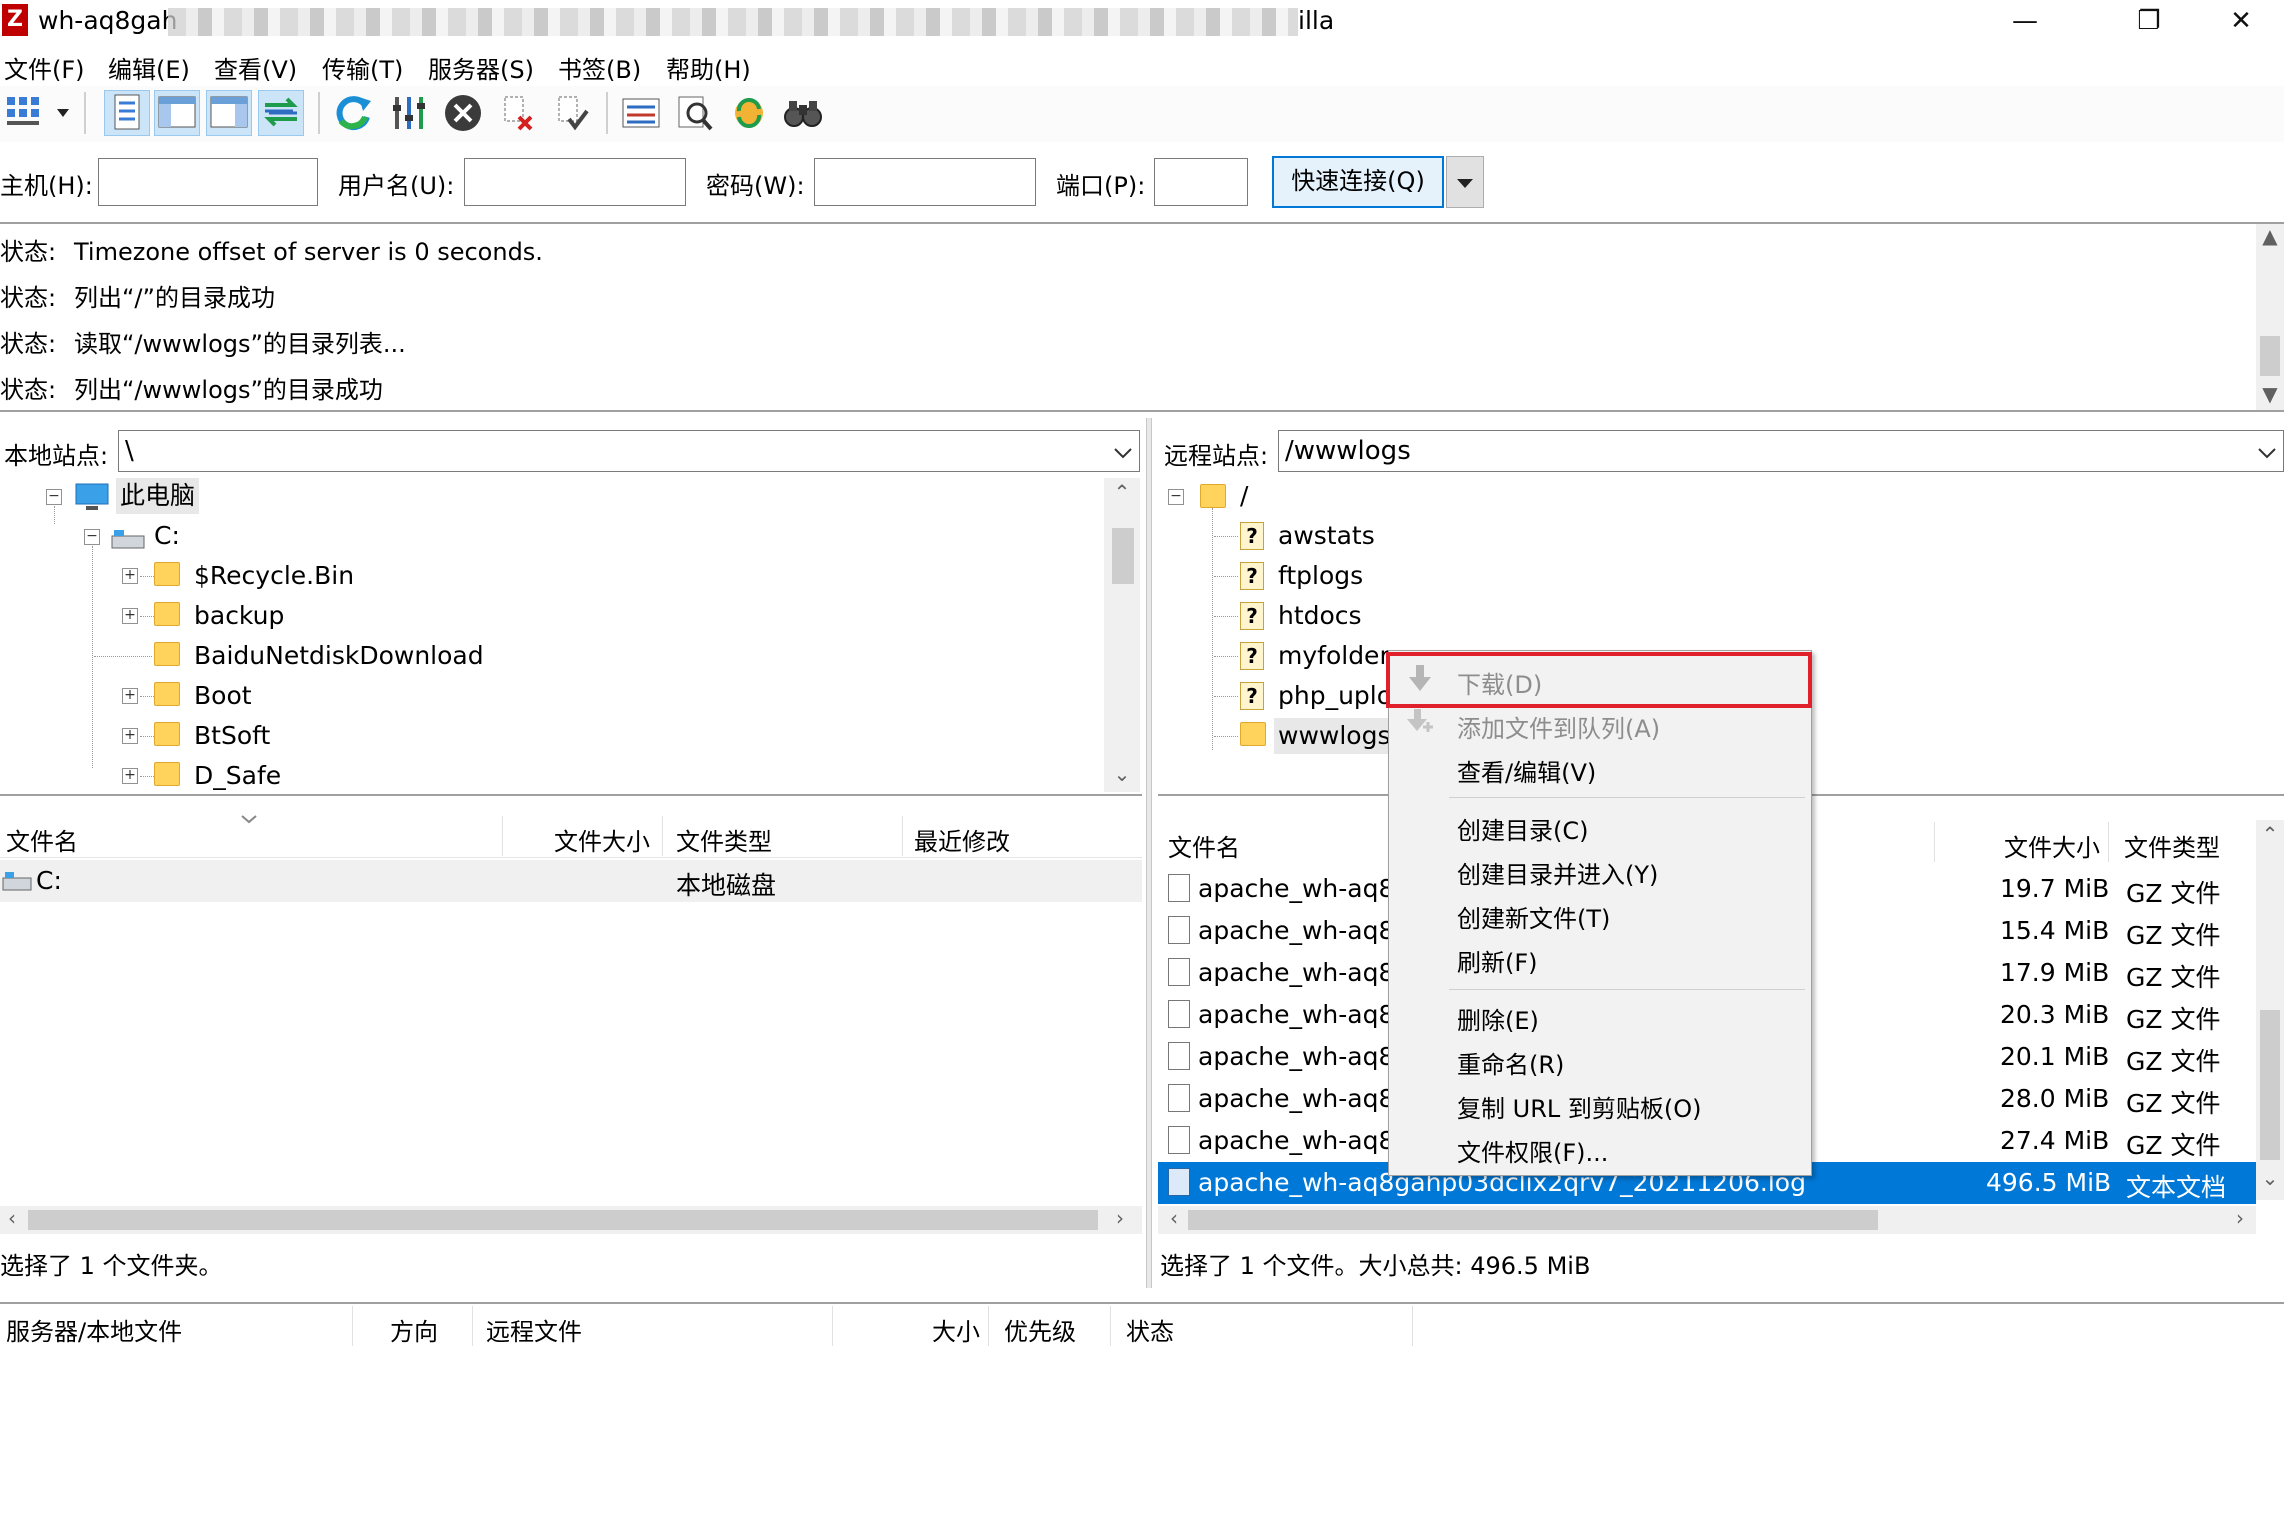 This screenshot has width=2284, height=1516. What do you see at coordinates (463, 113) in the screenshot?
I see `cancel-button` at bounding box center [463, 113].